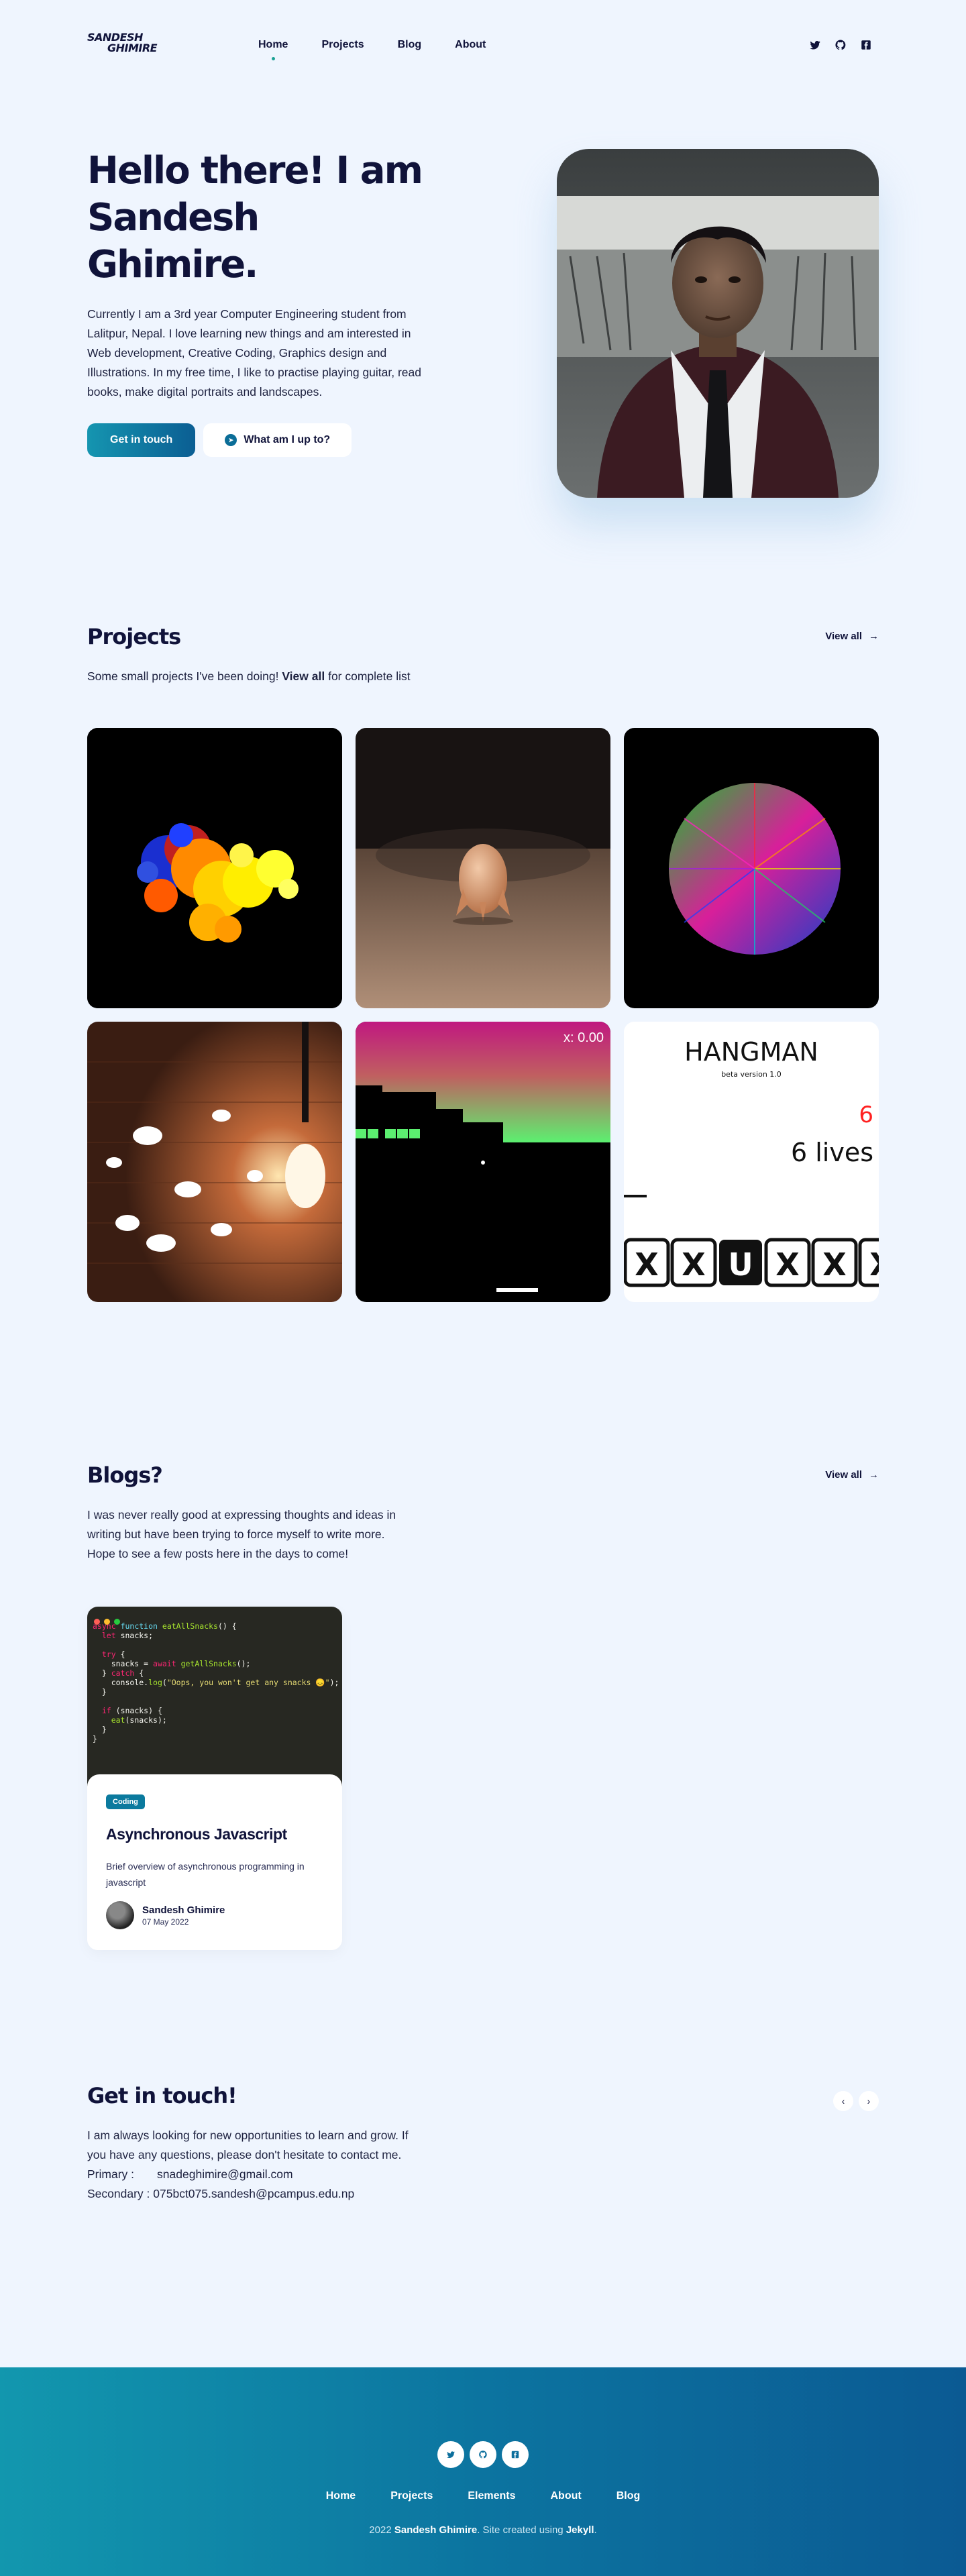 The image size is (966, 2576). I want to click on copy-end: ., so click(595, 2530).